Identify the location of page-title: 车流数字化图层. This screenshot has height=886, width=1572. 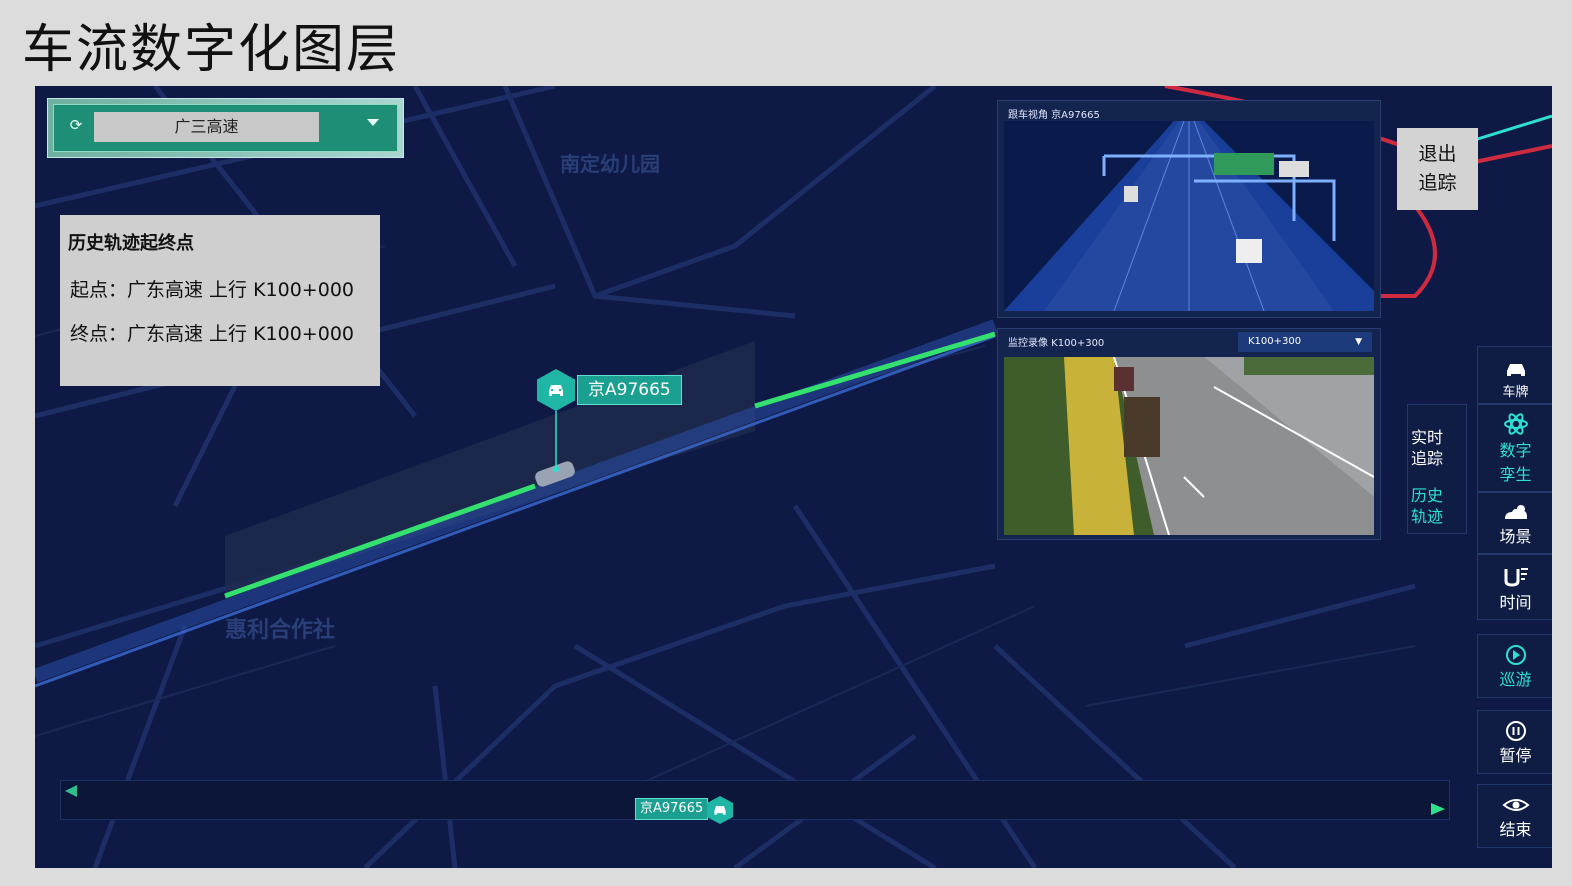
(211, 50).